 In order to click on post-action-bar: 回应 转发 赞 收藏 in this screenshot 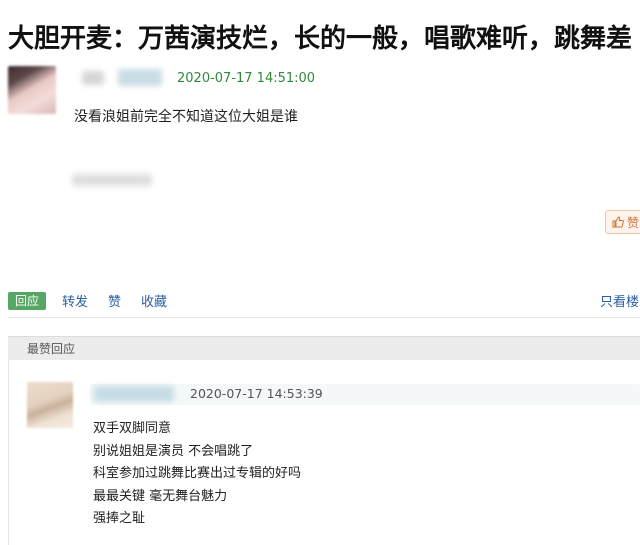, I will do `click(97, 300)`.